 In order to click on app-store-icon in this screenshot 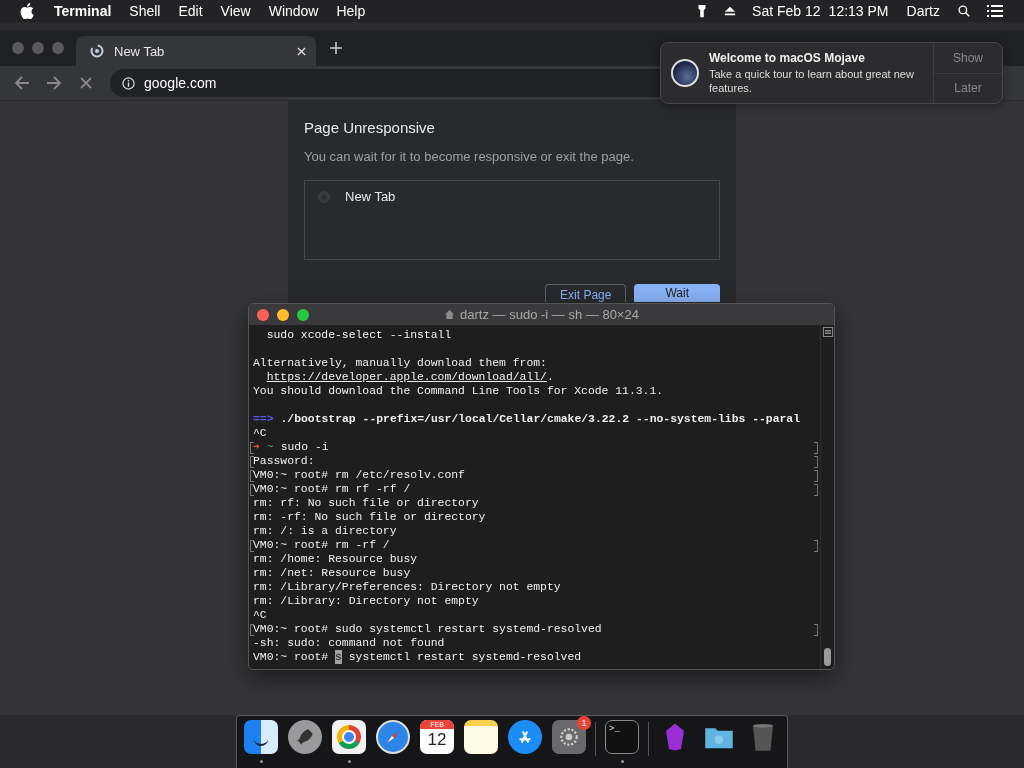, I will do `click(525, 737)`.